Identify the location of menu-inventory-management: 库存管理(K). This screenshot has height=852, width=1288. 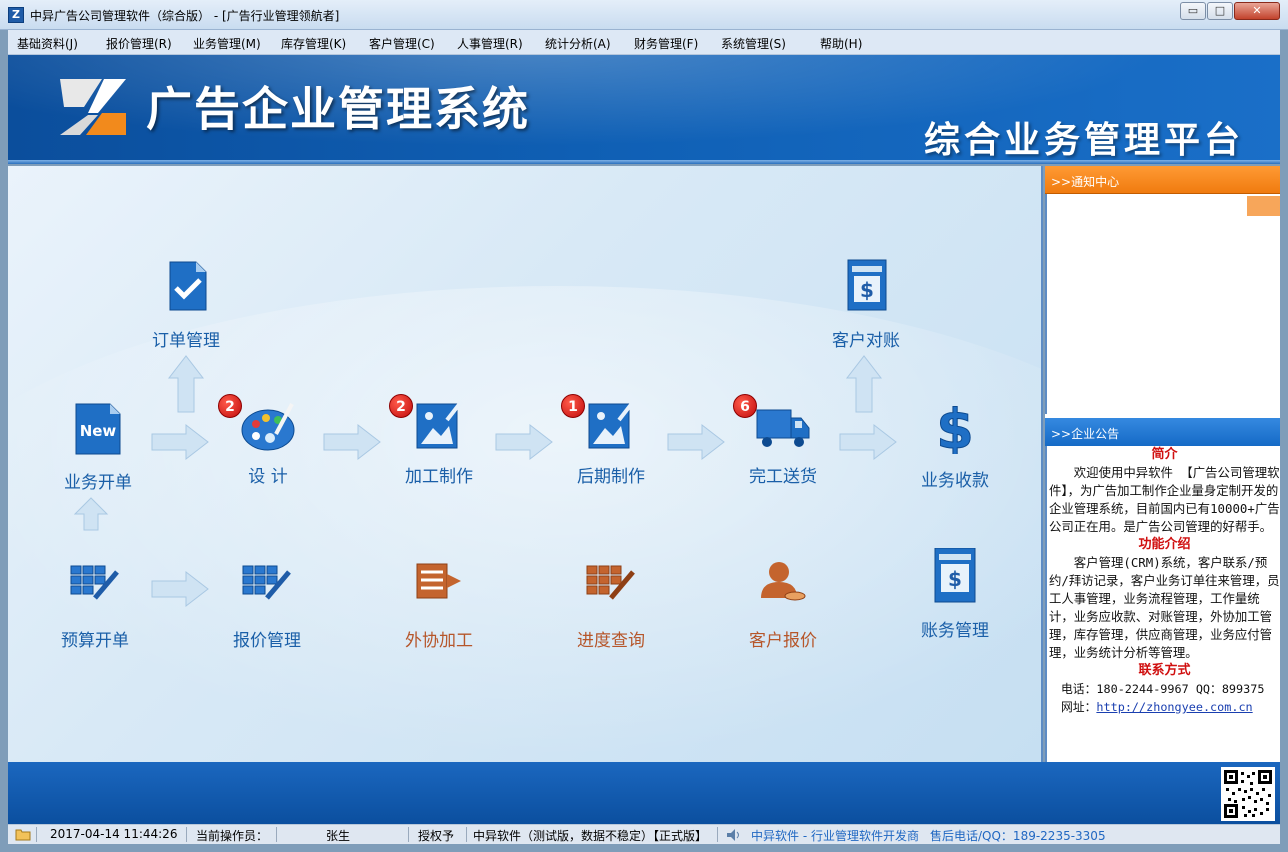
(313, 43).